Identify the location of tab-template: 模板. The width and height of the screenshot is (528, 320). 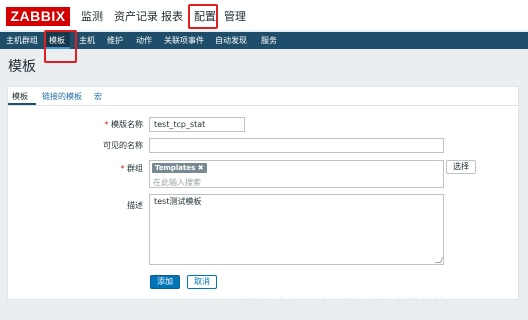
(20, 96).